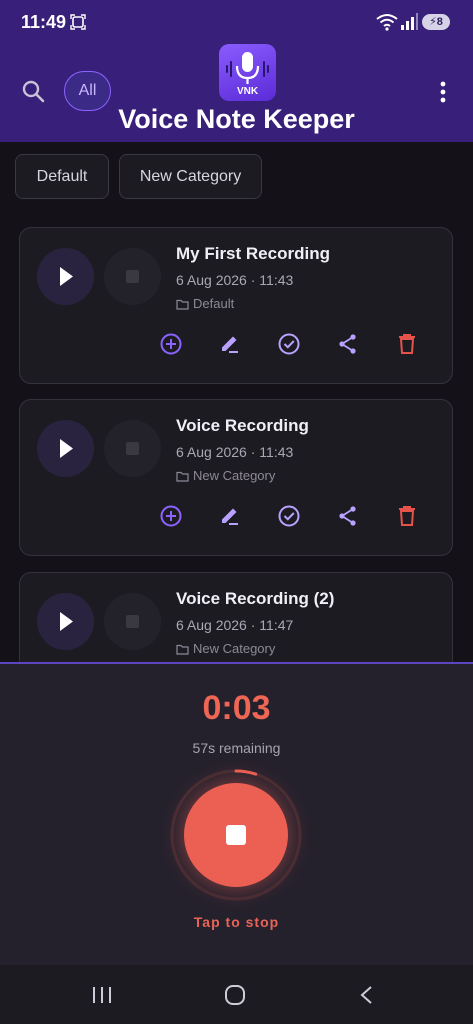 This screenshot has width=473, height=1024. I want to click on microphone-icon, so click(247, 68).